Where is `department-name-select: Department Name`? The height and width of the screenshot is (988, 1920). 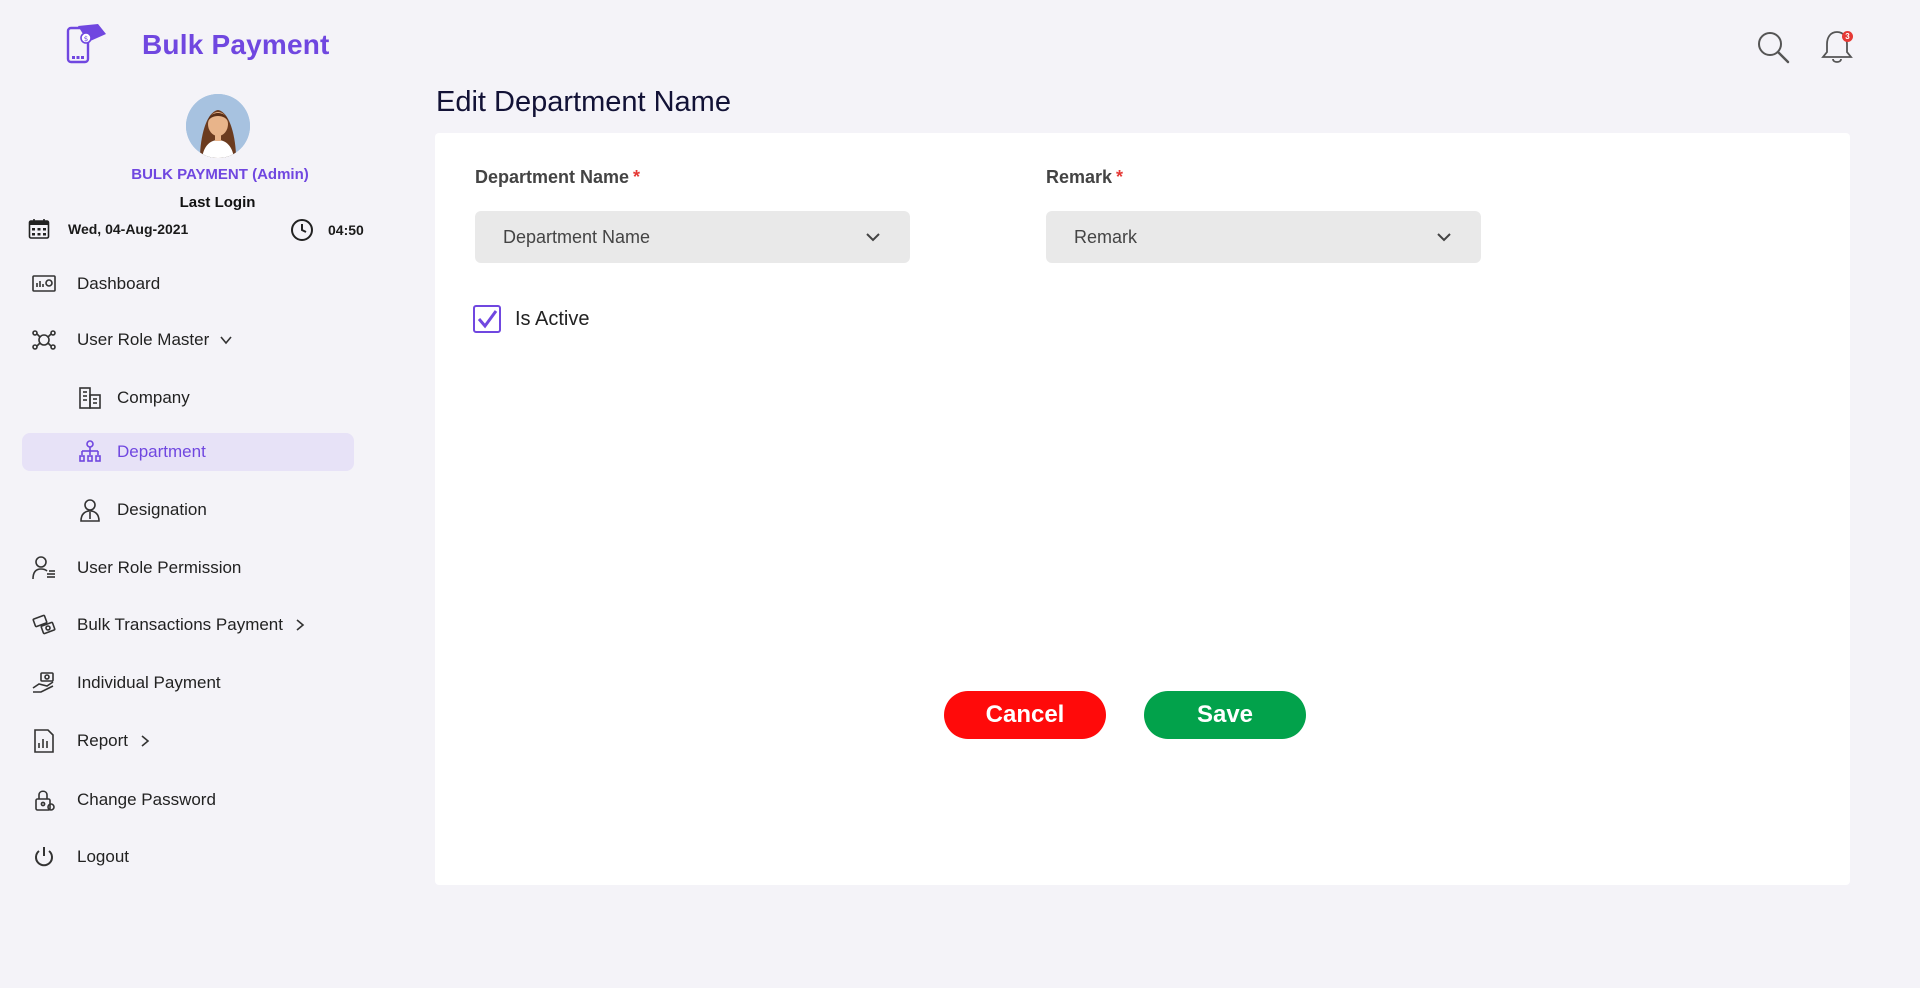 department-name-select: Department Name is located at coordinates (692, 237).